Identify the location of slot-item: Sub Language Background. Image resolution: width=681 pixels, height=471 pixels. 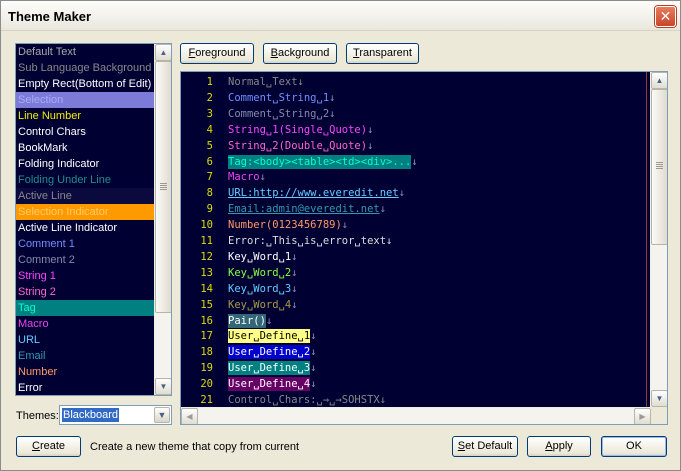
(85, 68).